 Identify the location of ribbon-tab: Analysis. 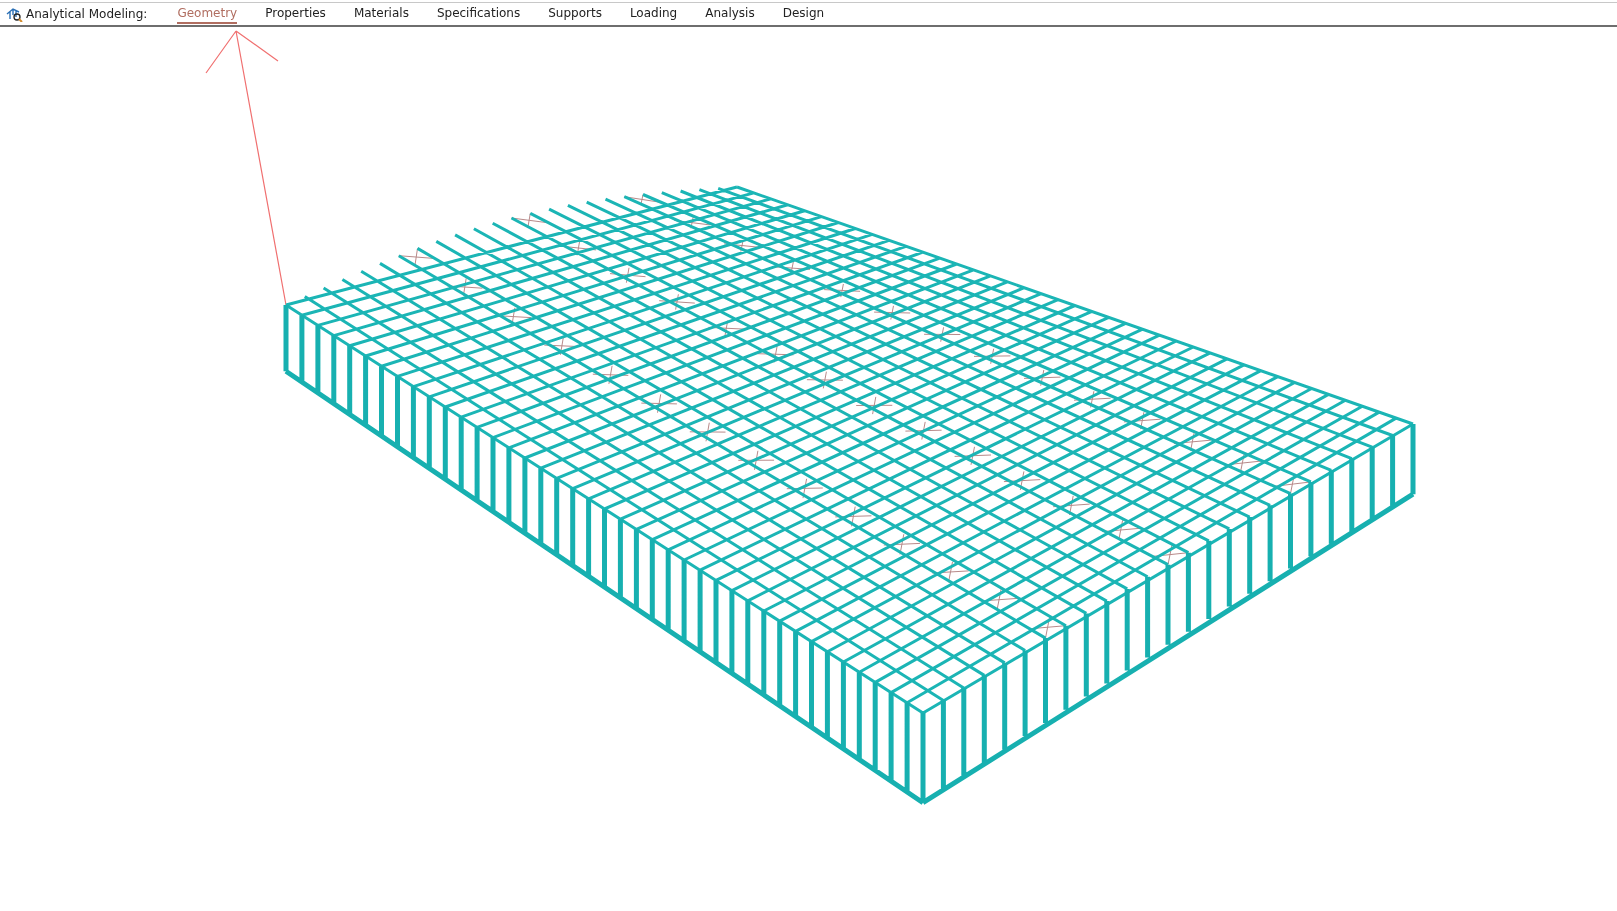
(730, 14).